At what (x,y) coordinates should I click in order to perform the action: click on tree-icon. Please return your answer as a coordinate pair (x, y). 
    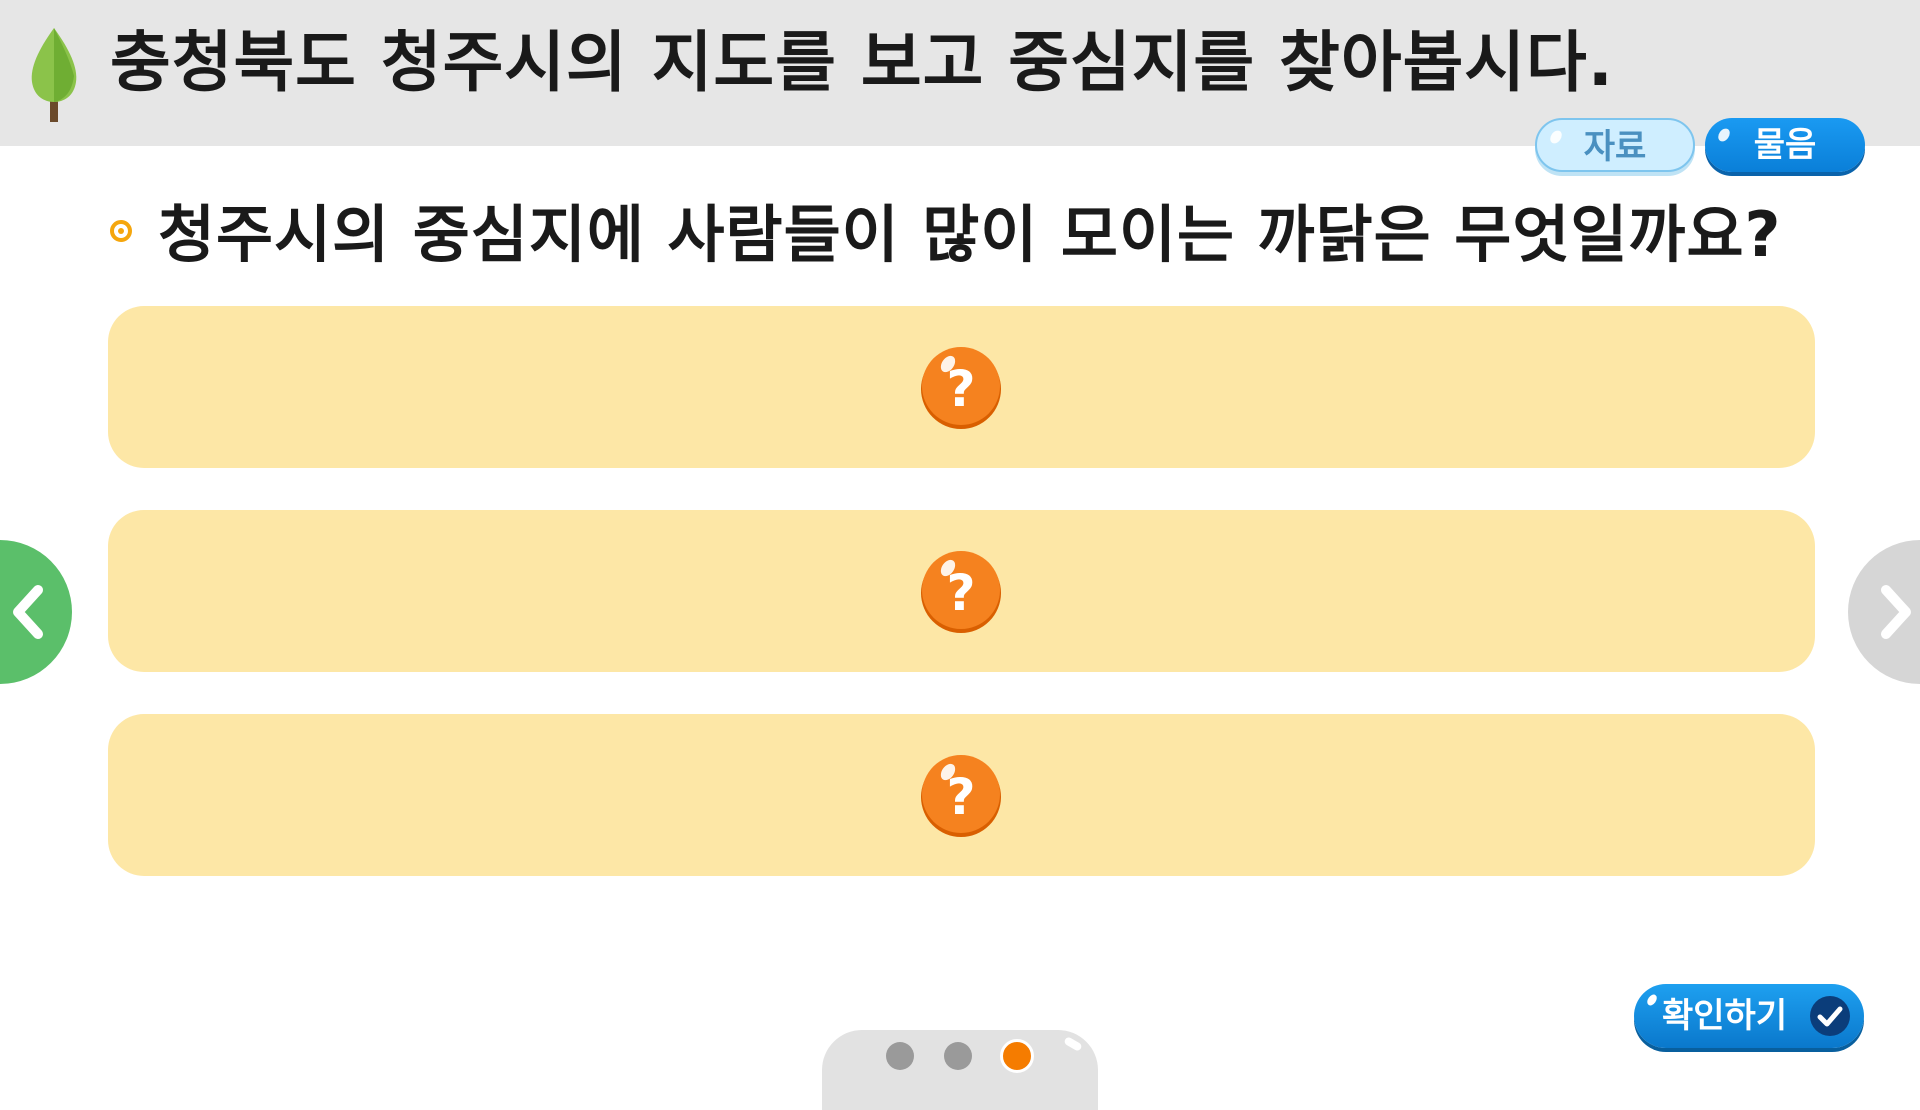
    Looking at the image, I should click on (54, 75).